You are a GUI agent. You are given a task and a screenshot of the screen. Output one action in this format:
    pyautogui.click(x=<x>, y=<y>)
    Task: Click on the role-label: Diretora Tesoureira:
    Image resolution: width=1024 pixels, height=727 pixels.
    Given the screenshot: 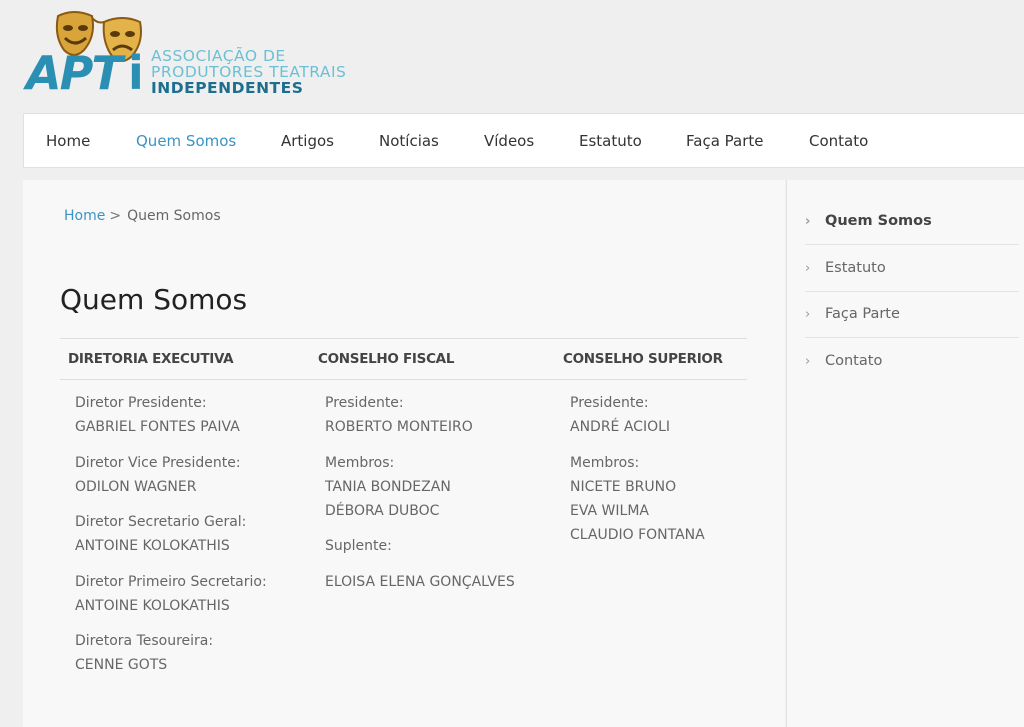 What is the action you would take?
    pyautogui.click(x=144, y=641)
    